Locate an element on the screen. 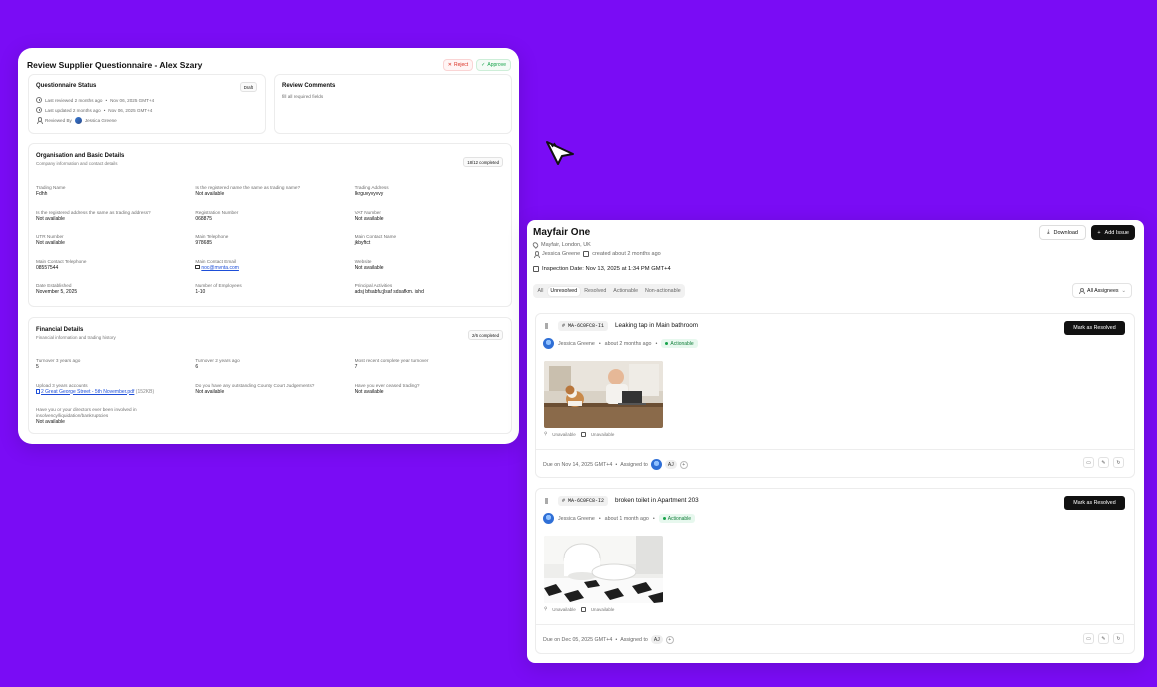 The image size is (1157, 687). field-main-contact-telephone: Main Contact Telephone 08557544 is located at coordinates (61, 264).